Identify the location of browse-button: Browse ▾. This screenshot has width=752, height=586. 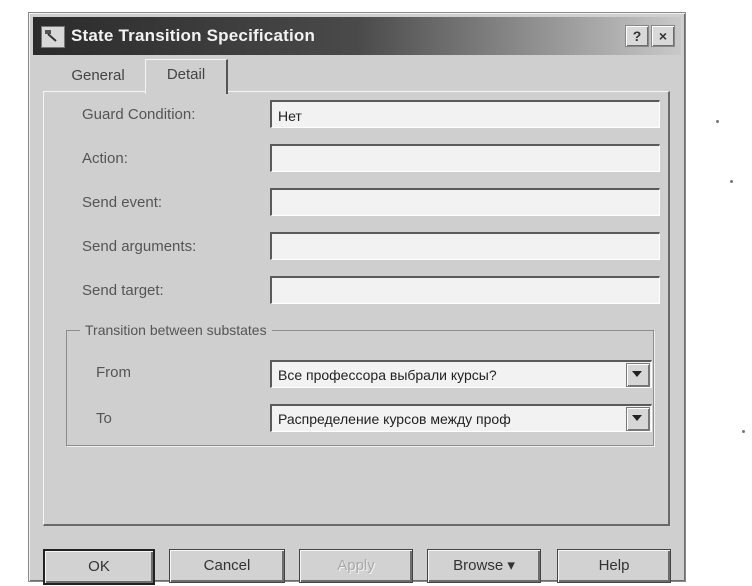
(484, 566).